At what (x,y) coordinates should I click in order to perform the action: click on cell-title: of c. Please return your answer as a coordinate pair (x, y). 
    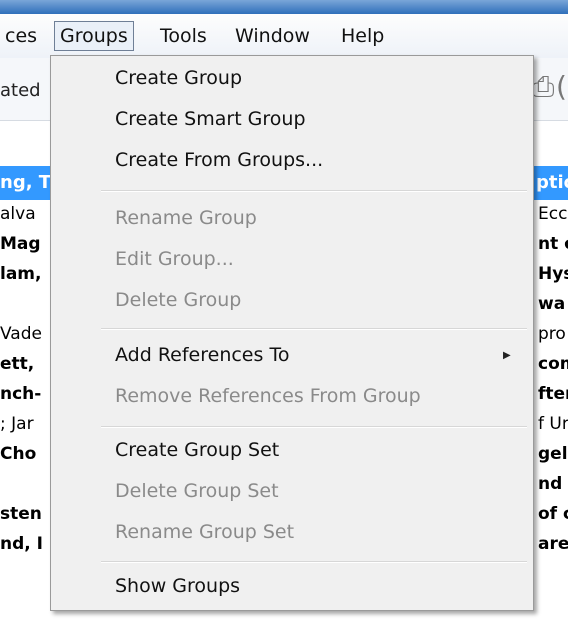
    Looking at the image, I should click on (553, 514).